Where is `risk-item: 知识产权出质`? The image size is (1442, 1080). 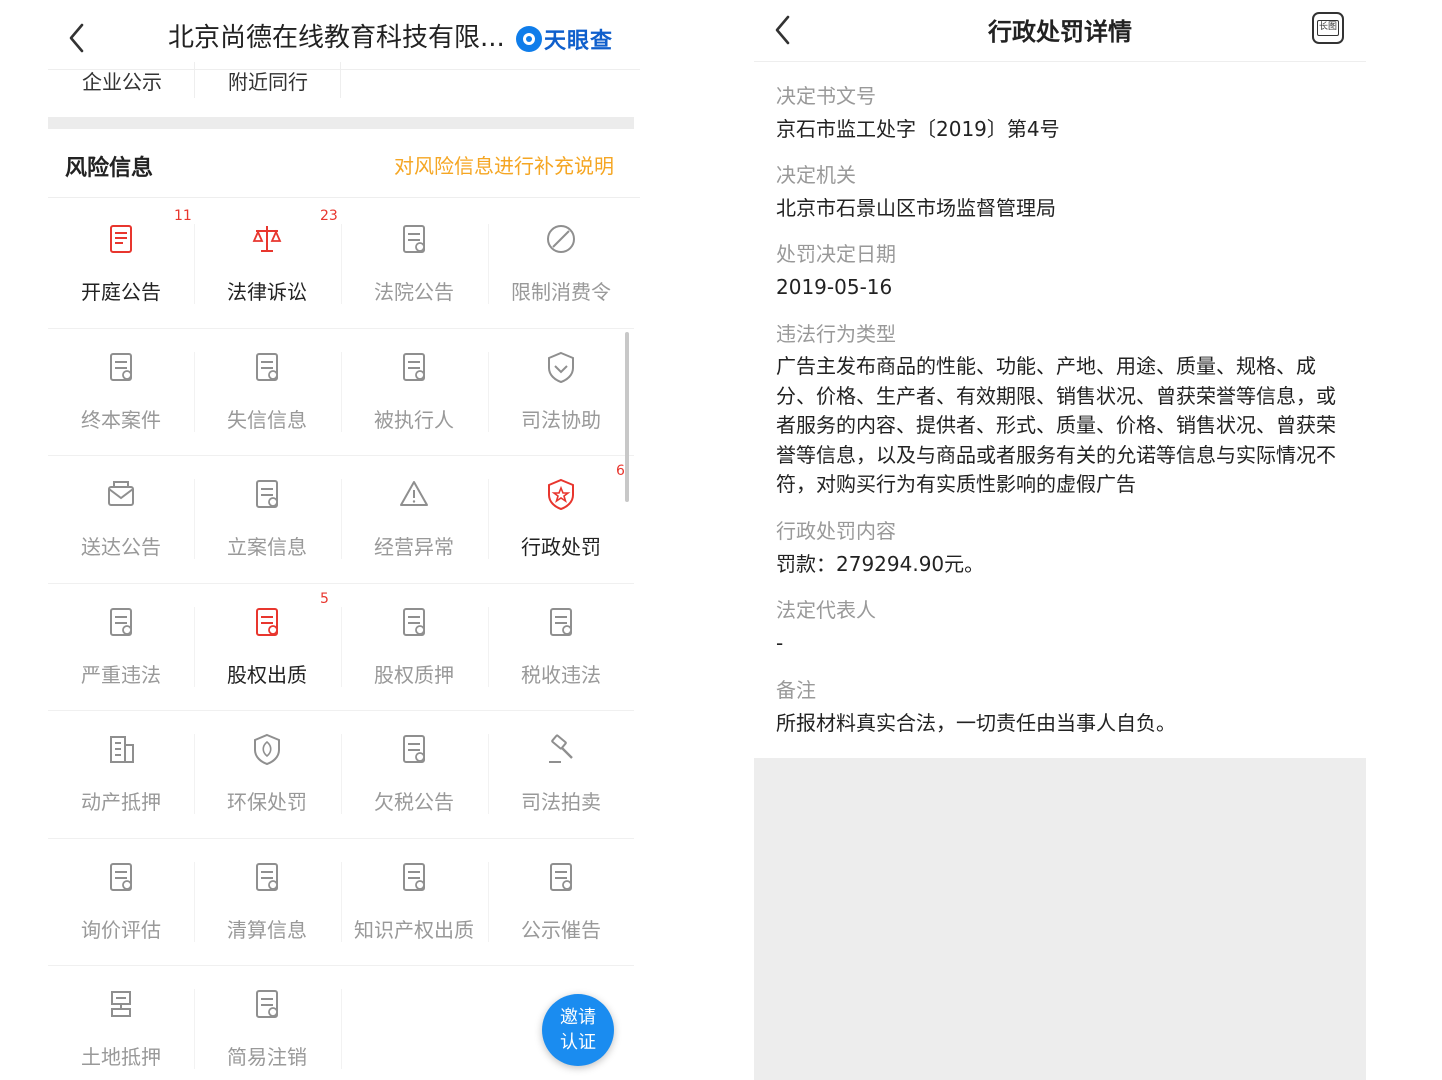 risk-item: 知识产权出质 is located at coordinates (414, 901).